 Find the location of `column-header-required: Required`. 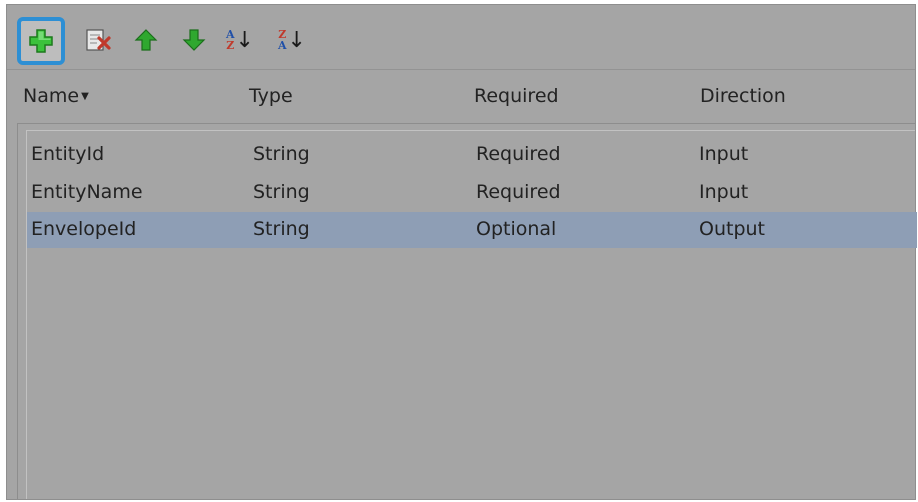

column-header-required: Required is located at coordinates (516, 96).